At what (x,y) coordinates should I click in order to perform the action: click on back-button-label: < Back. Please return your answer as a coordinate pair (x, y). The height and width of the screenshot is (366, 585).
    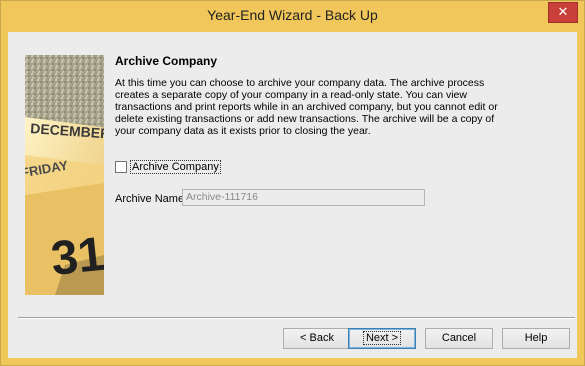
    Looking at the image, I should click on (317, 338).